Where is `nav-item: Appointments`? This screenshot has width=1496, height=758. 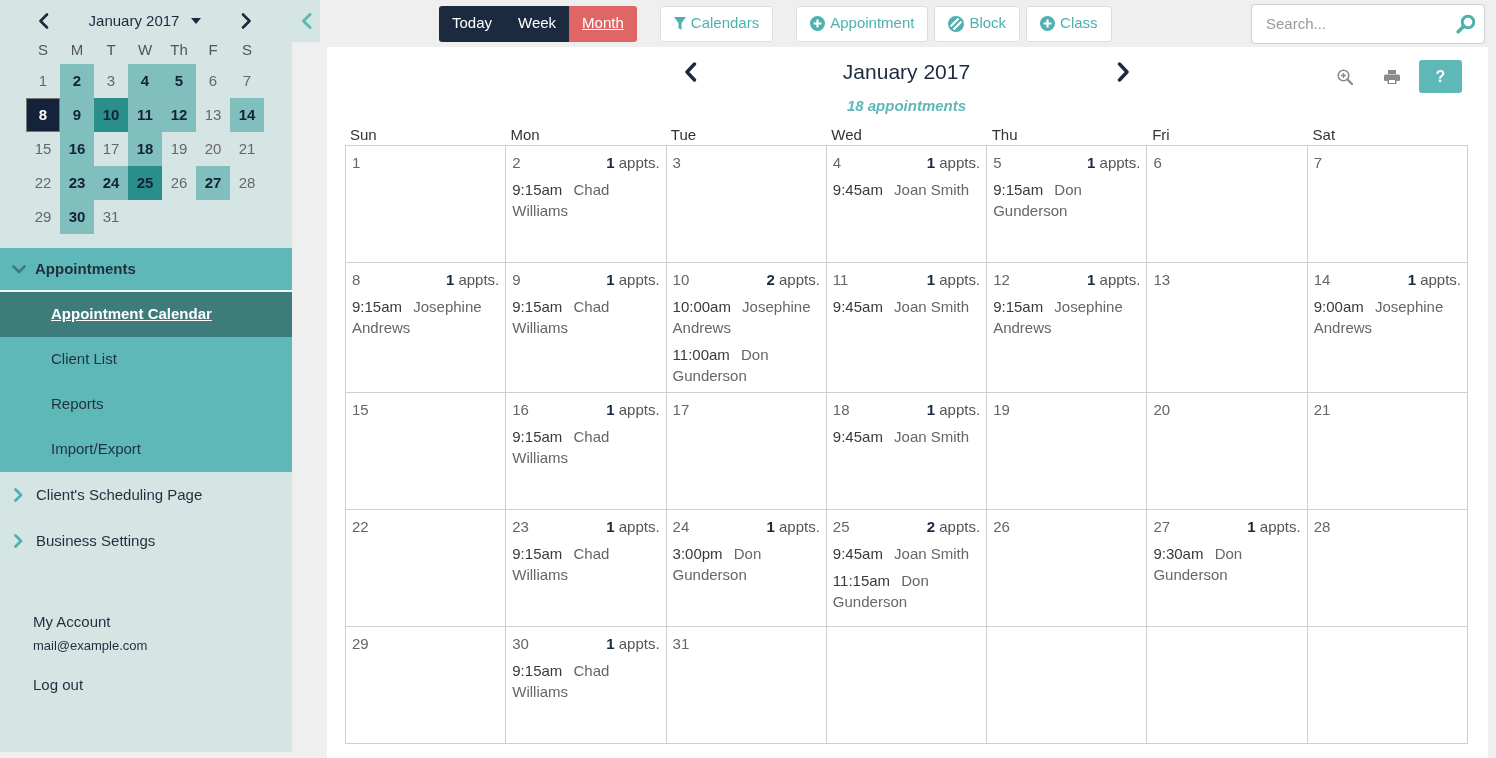 nav-item: Appointments is located at coordinates (146, 270).